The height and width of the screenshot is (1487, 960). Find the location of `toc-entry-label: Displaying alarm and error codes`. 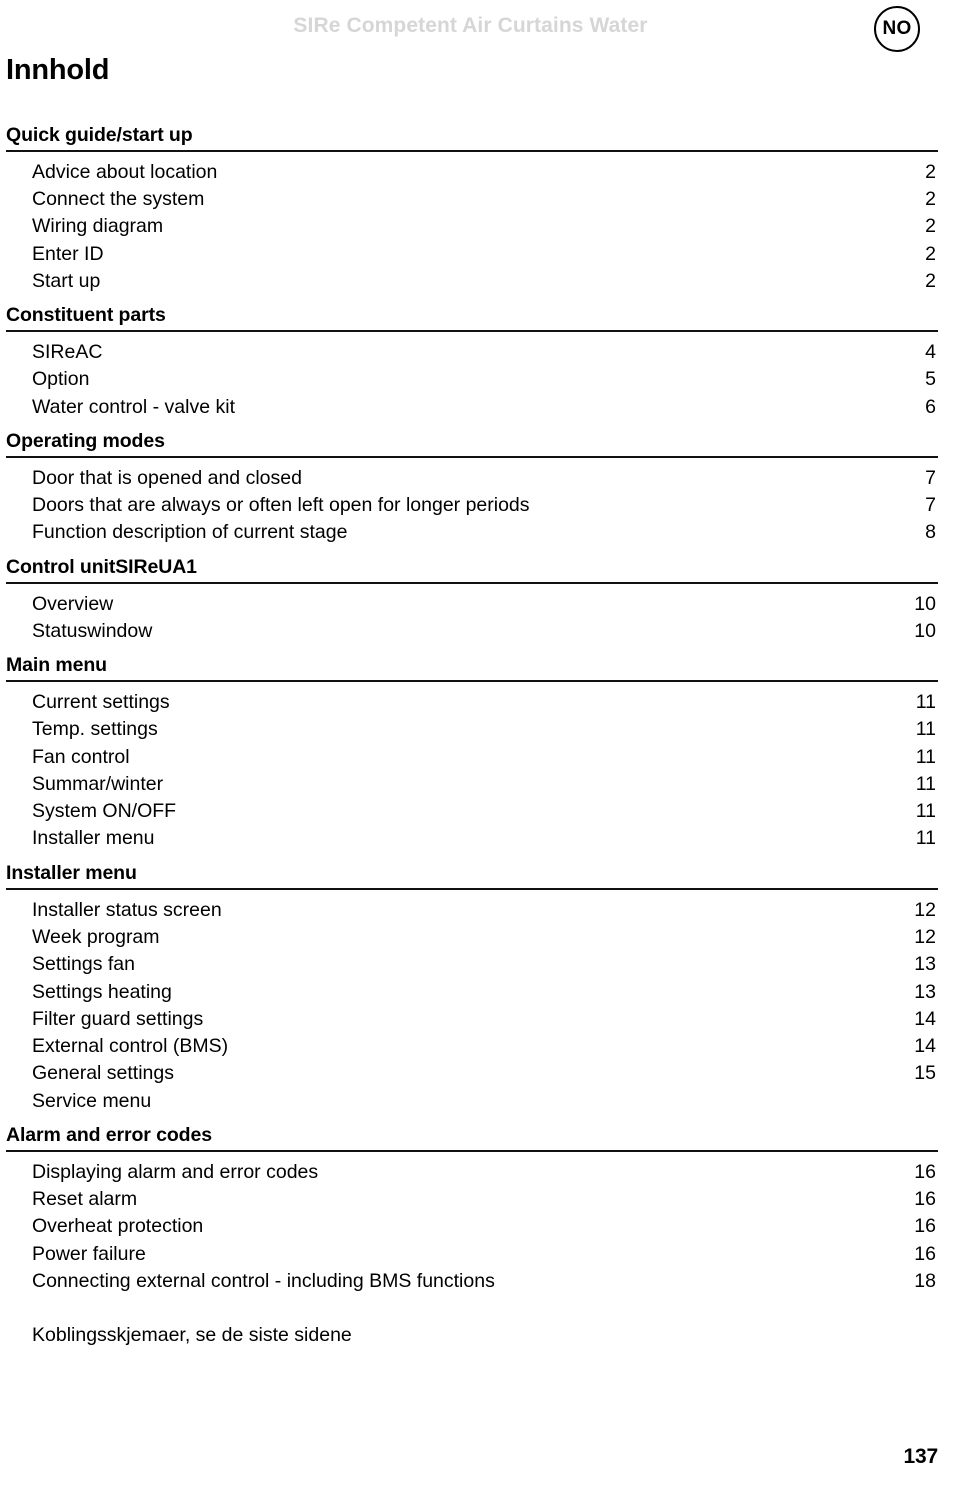

toc-entry-label: Displaying alarm and error codes is located at coordinates (175, 1171).